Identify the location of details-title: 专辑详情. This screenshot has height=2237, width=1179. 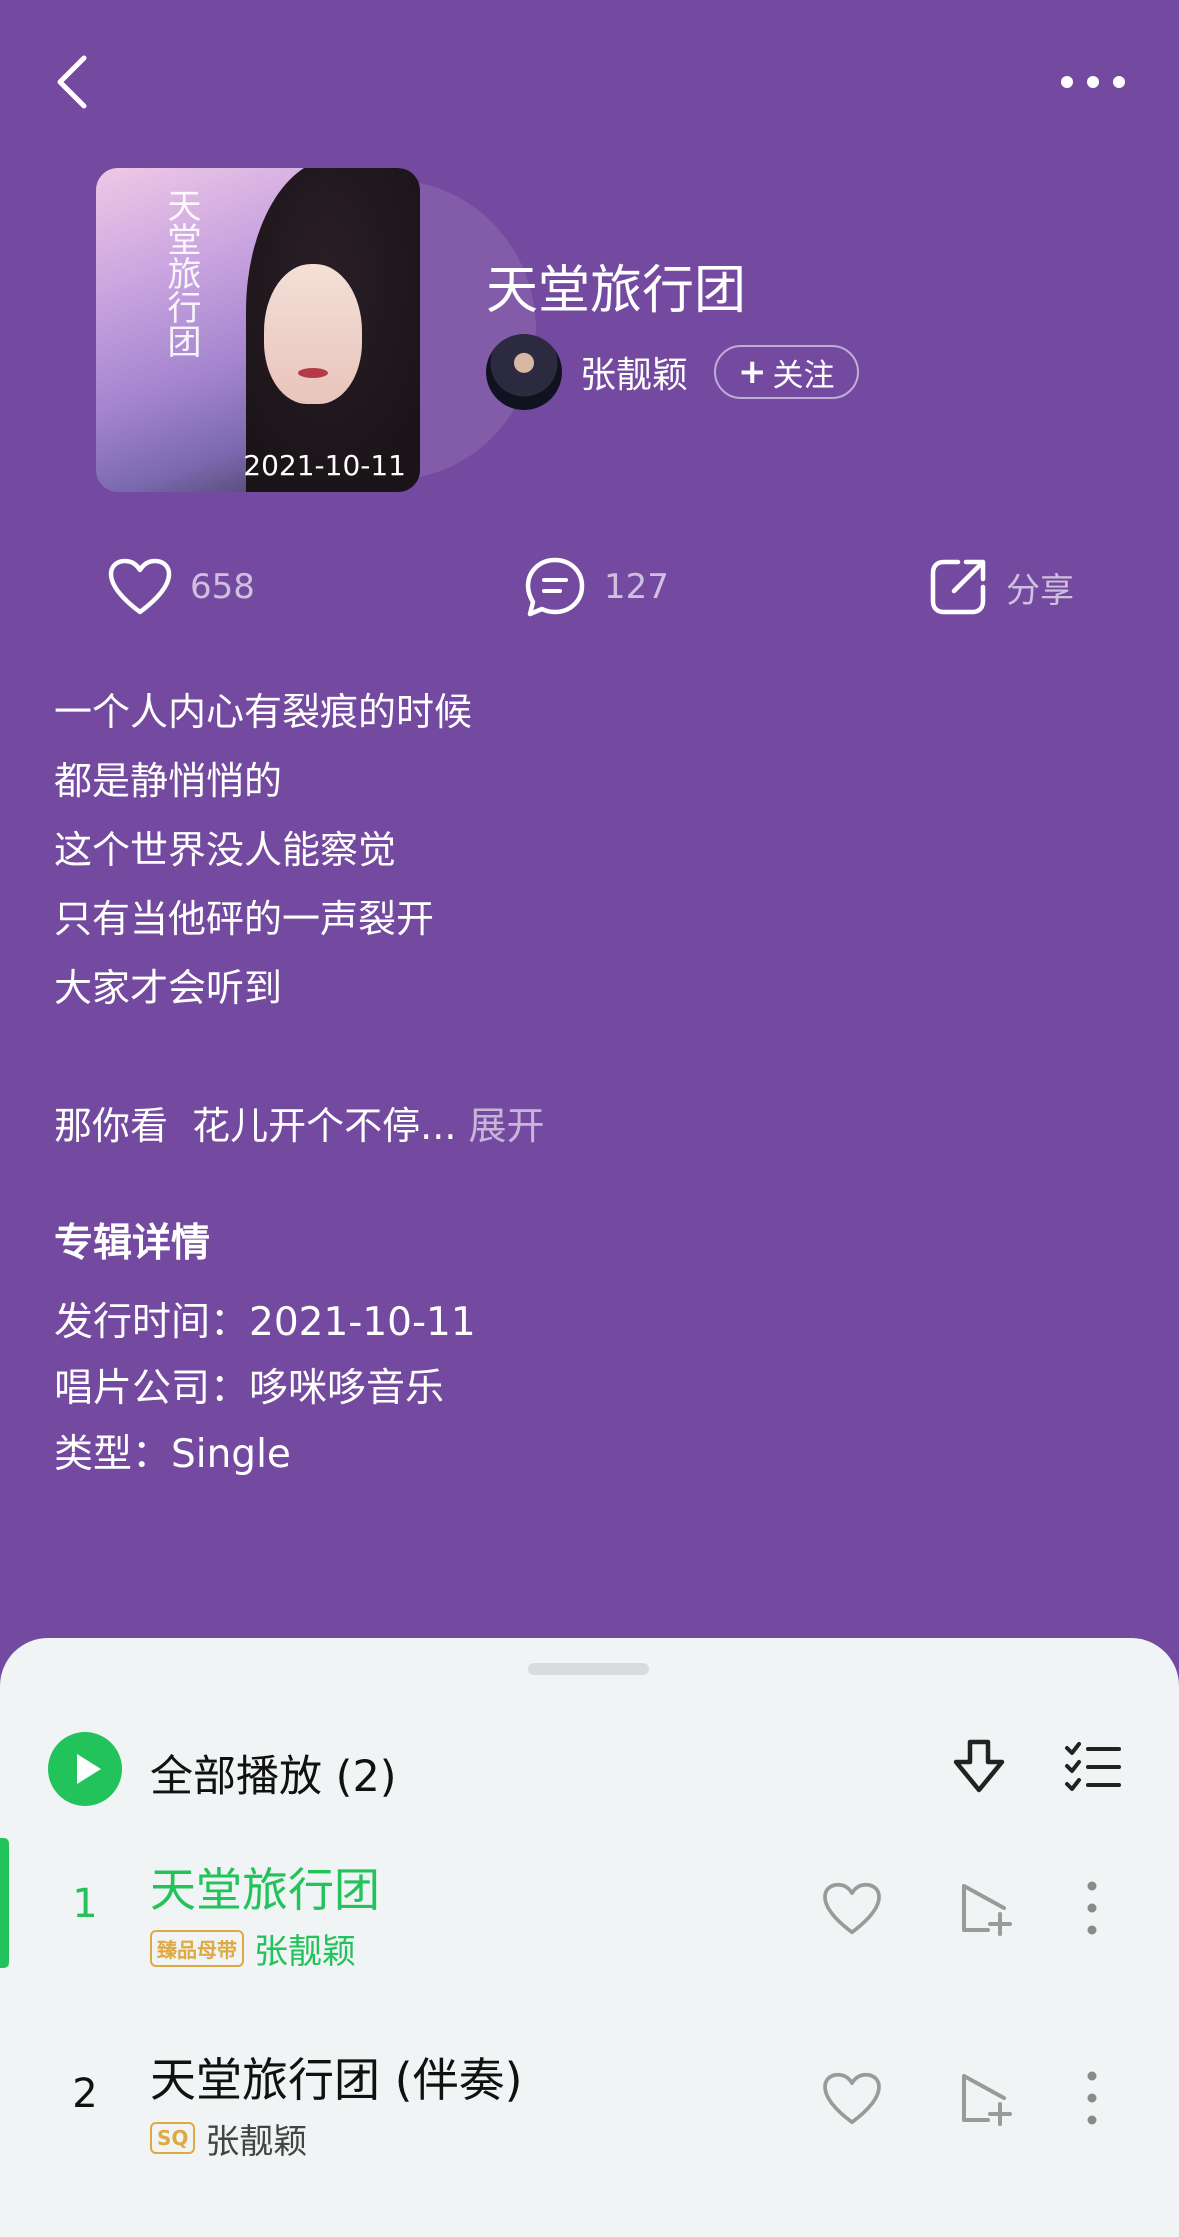
(132, 1243).